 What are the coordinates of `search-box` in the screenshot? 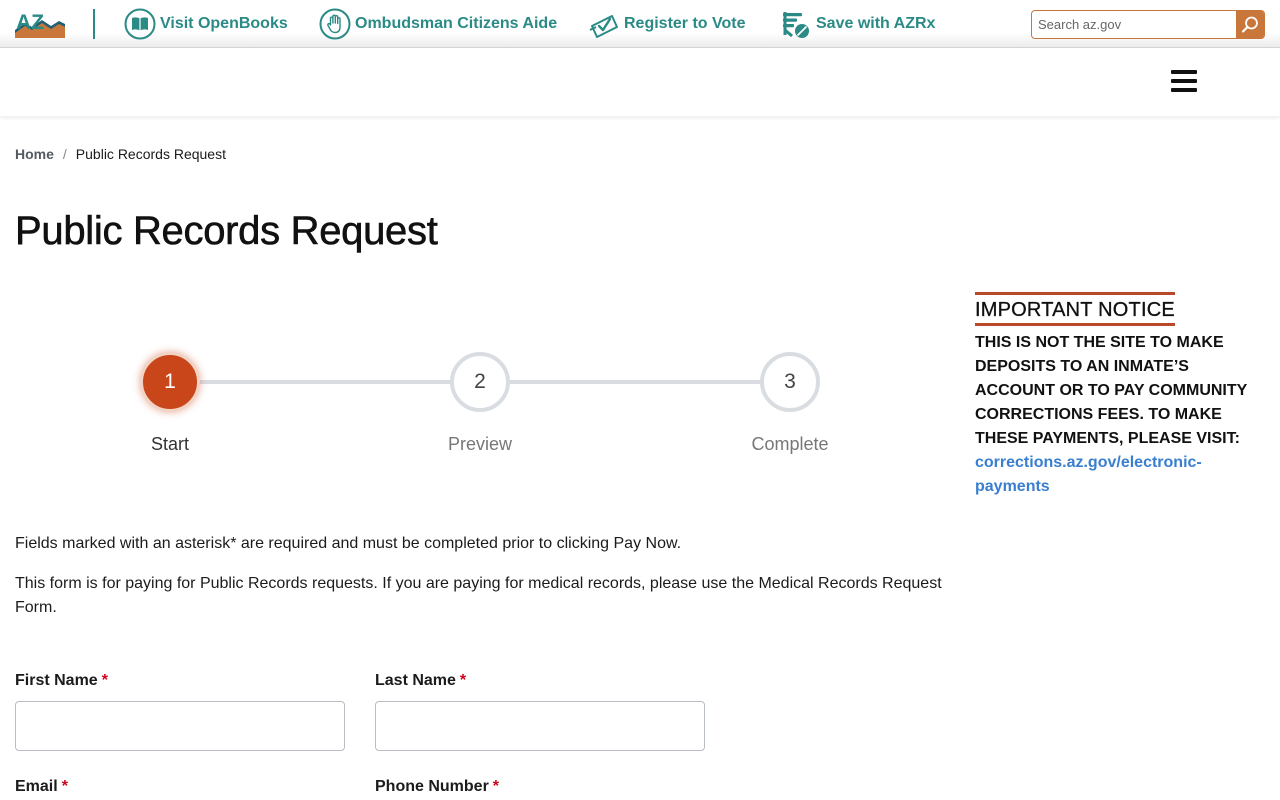 It's located at (1148, 24).